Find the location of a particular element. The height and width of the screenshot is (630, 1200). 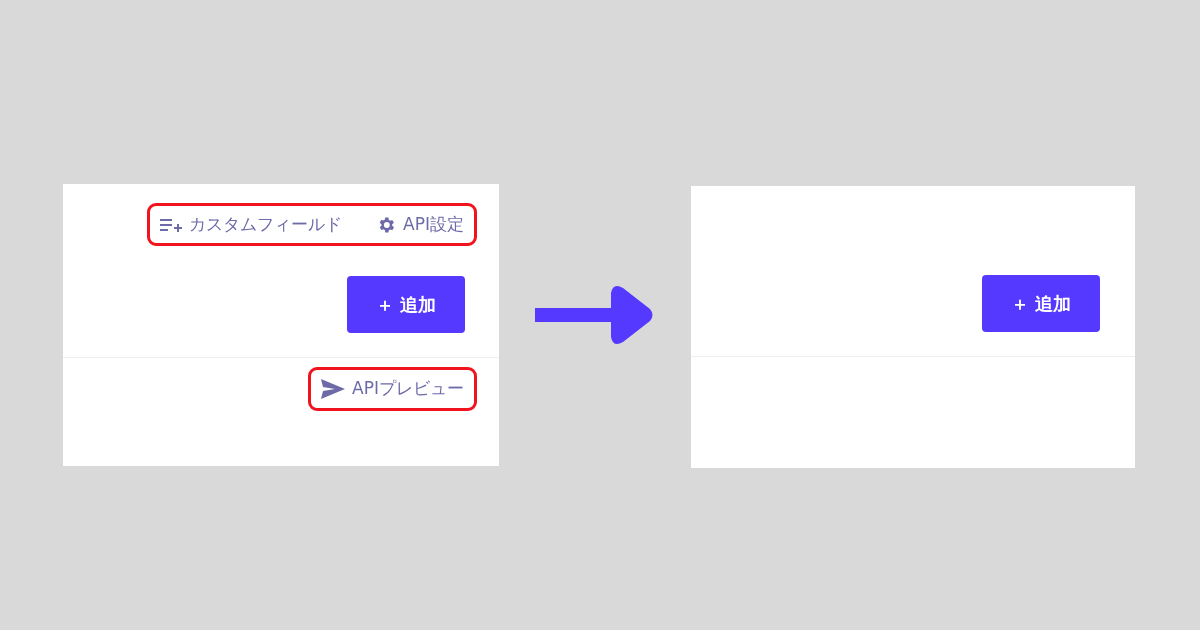

list-plus-icon is located at coordinates (171, 224).